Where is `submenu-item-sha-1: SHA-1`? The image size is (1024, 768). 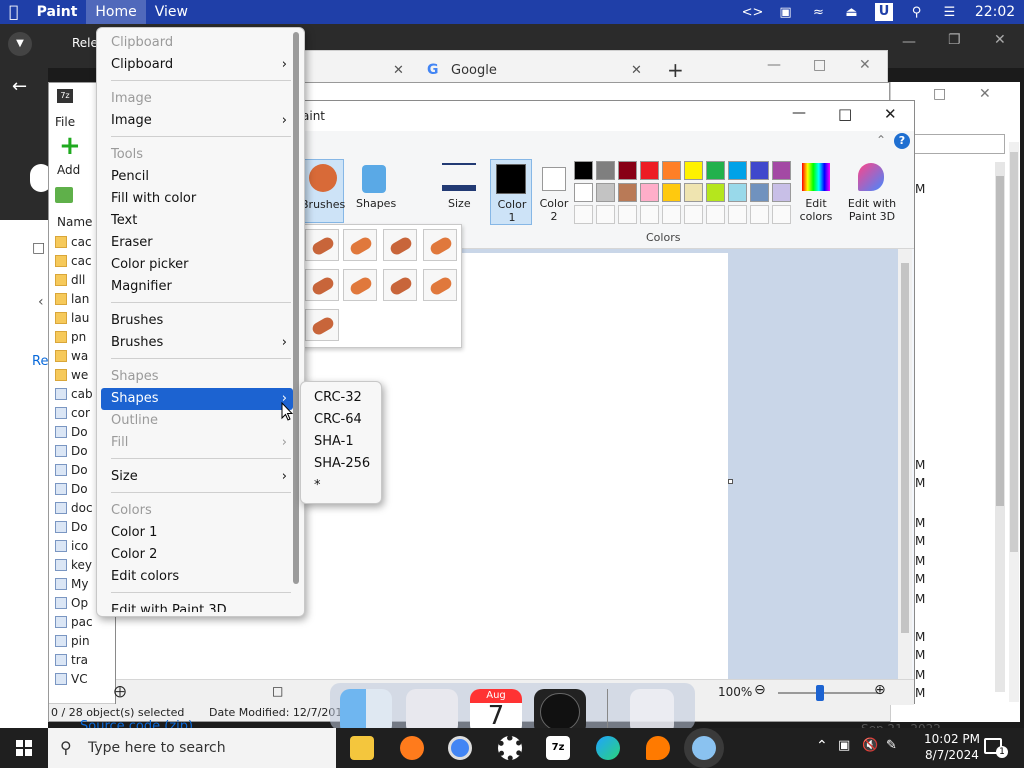
submenu-item-sha-1: SHA-1 is located at coordinates (341, 442).